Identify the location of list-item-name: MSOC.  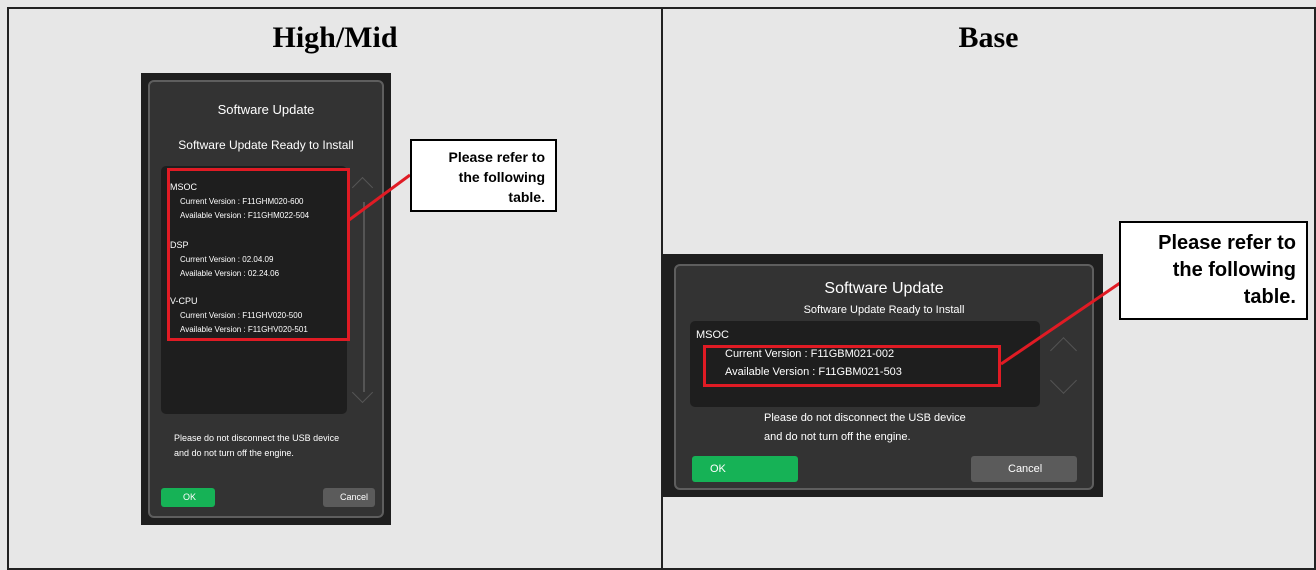
(712, 335).